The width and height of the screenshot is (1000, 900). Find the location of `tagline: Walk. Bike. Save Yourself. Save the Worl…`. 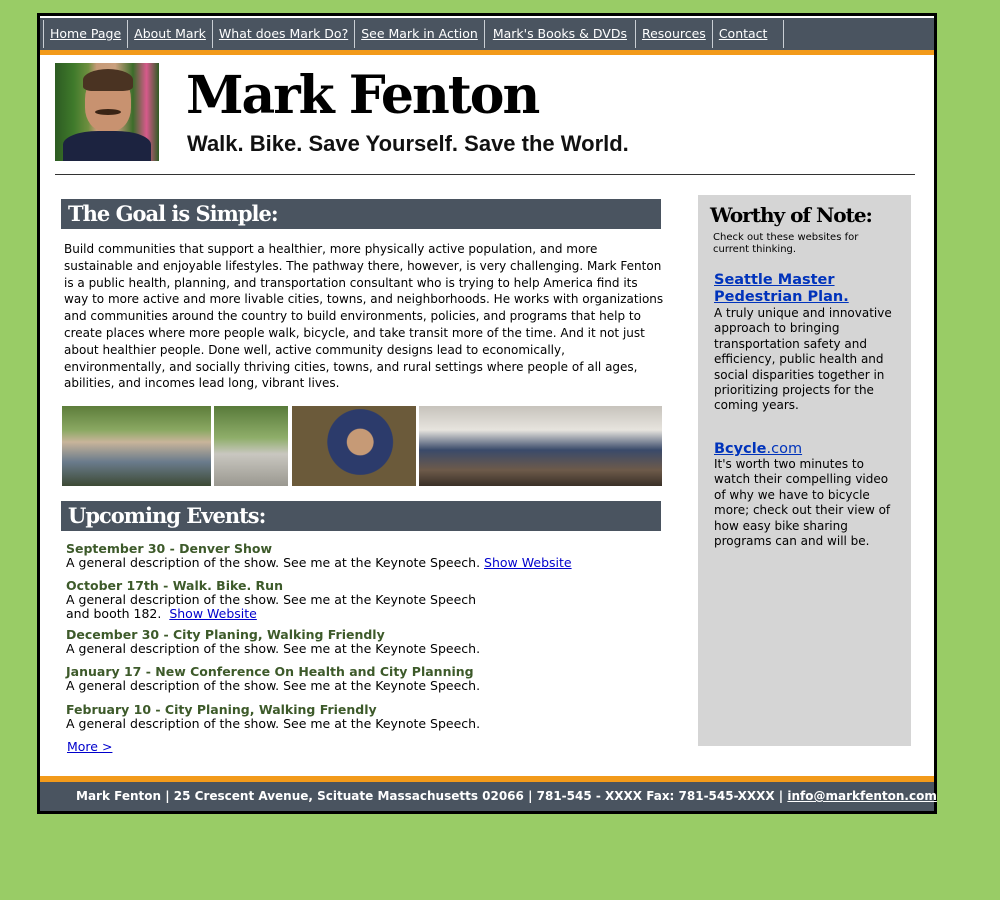

tagline: Walk. Bike. Save Yourself. Save the Worl… is located at coordinates (408, 143).